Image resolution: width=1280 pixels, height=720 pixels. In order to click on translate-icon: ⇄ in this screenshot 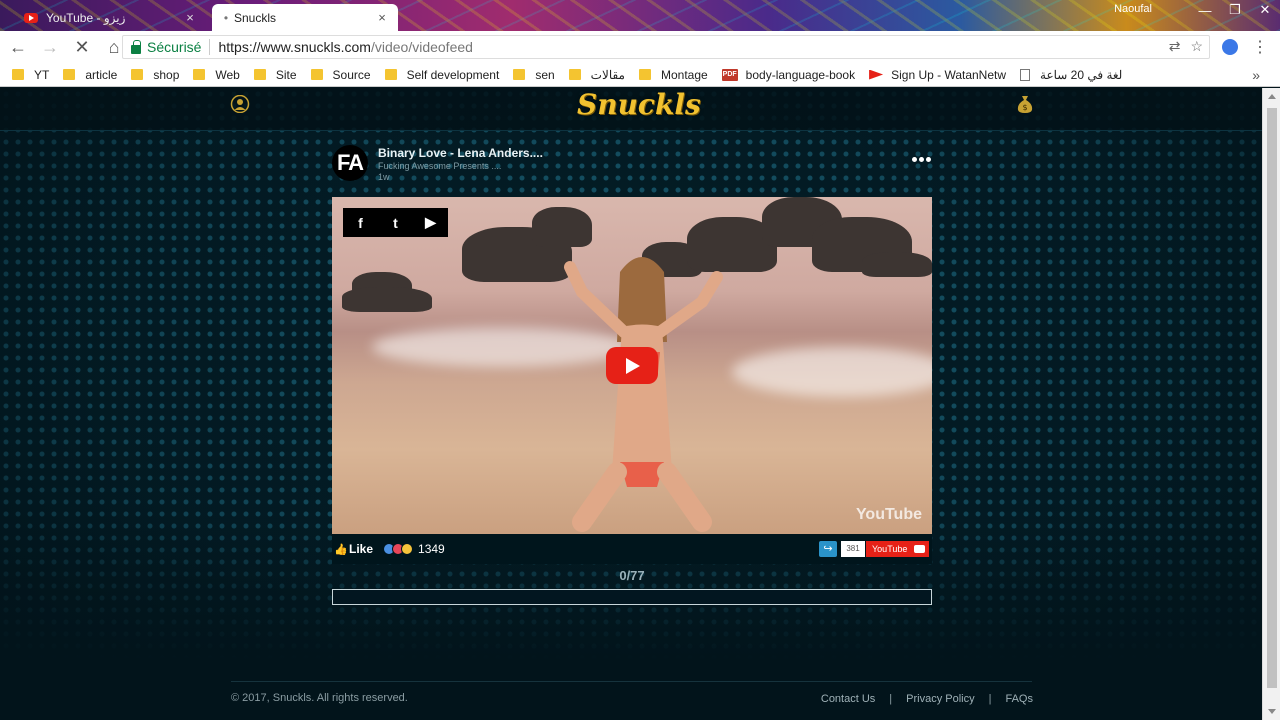, I will do `click(1175, 46)`.